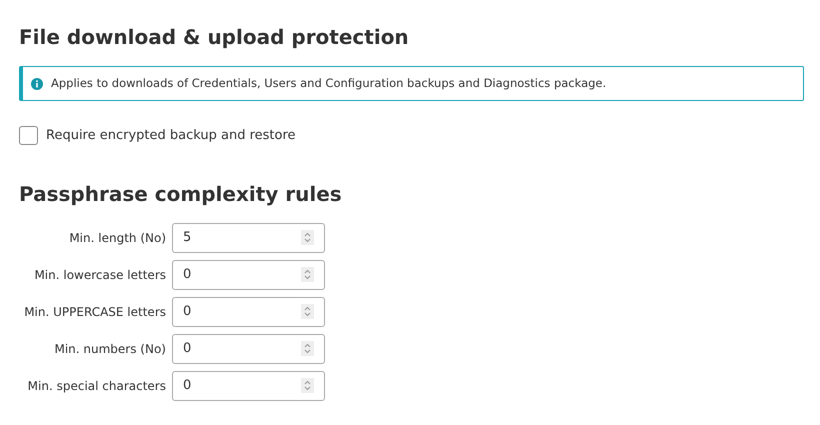 The image size is (820, 425). Describe the element at coordinates (171, 136) in the screenshot. I see `checkbox-label: Require encrypted backup and restore` at that location.